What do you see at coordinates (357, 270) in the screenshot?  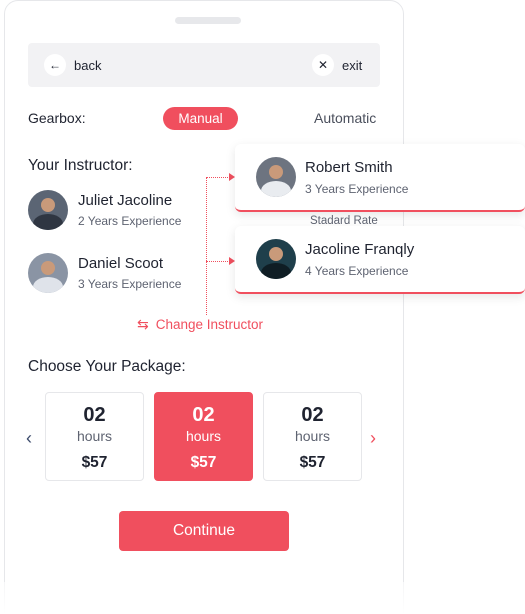 I see `instructor-experience: 4 Years Experience` at bounding box center [357, 270].